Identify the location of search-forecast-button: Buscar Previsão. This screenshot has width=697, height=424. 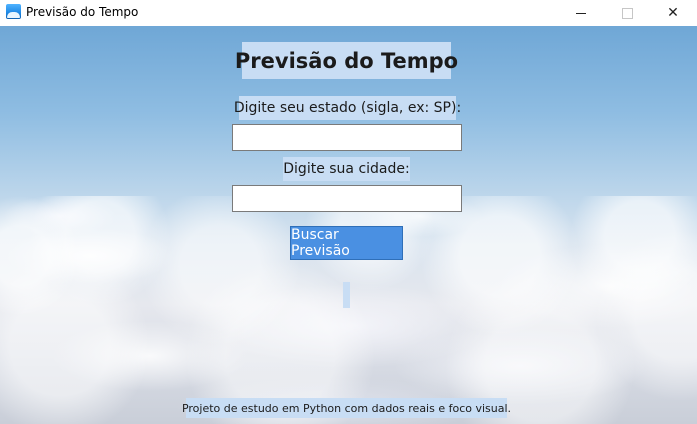
(346, 243).